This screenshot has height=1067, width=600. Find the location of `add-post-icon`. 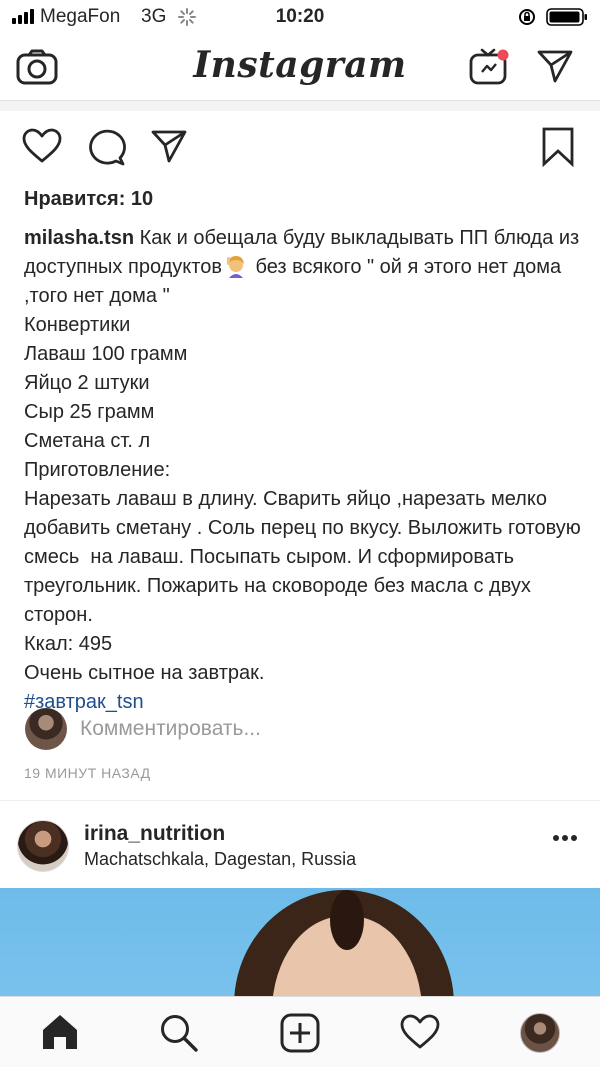

add-post-icon is located at coordinates (300, 1033).